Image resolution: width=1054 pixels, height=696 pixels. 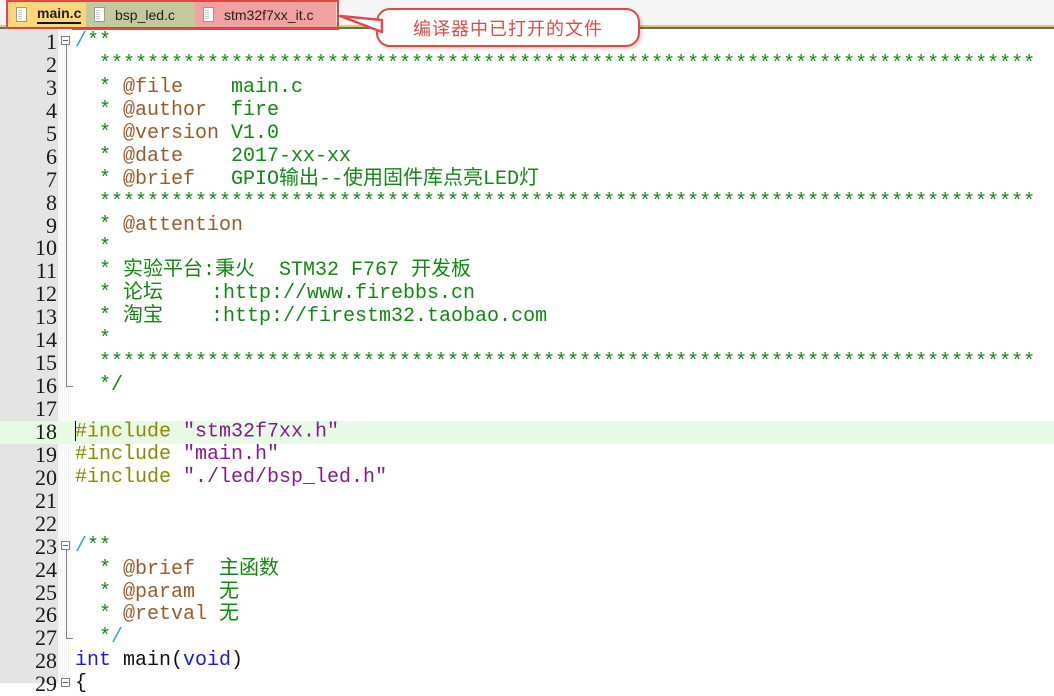 I want to click on code-line: 4 * @author fire, so click(x=527, y=110).